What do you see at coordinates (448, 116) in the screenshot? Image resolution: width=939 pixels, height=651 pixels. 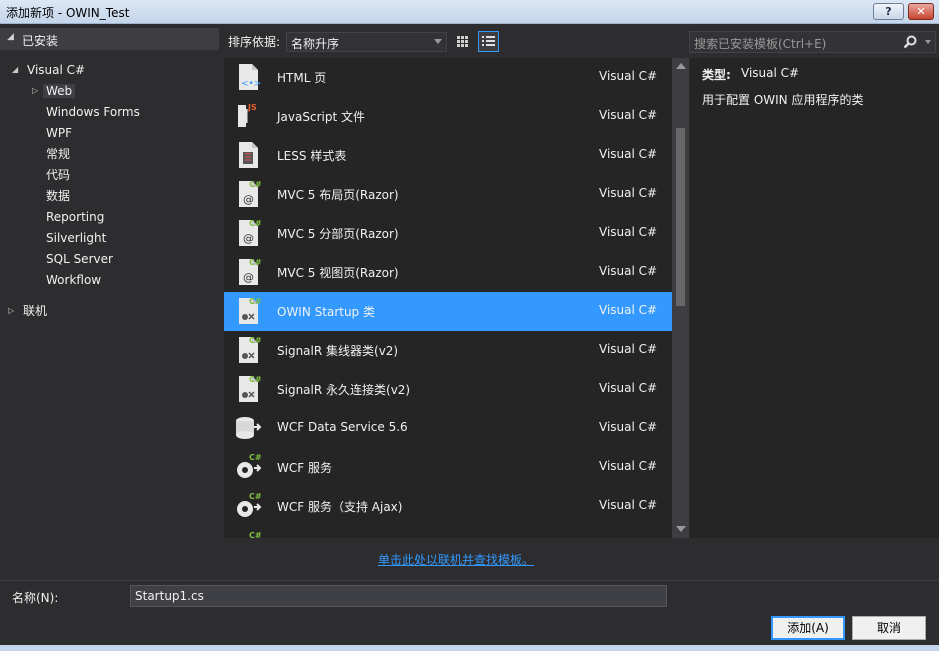 I see `template-row: JS JavaScript 文件 Visual C#` at bounding box center [448, 116].